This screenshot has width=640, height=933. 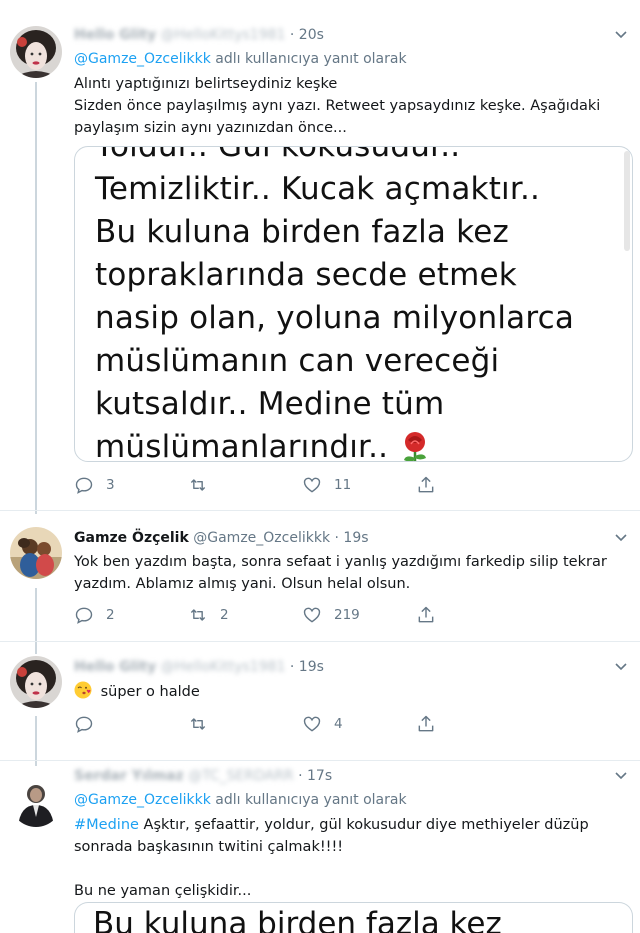 I want to click on tweet-header: Hello Glity @HelloKittys1981 · 19s, so click(x=199, y=667).